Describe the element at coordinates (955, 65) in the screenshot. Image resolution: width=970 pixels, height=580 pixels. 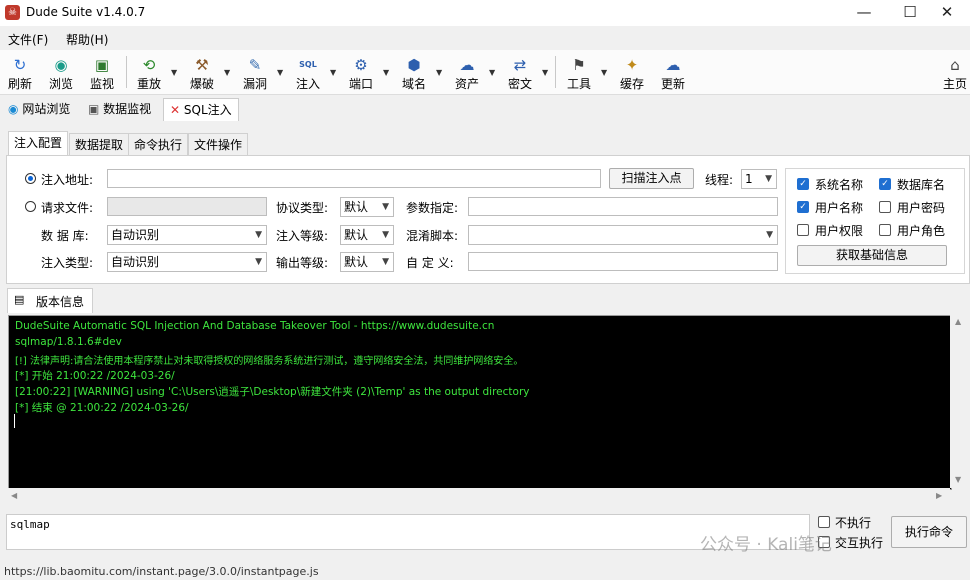
I see `home-icon: ⌂` at that location.